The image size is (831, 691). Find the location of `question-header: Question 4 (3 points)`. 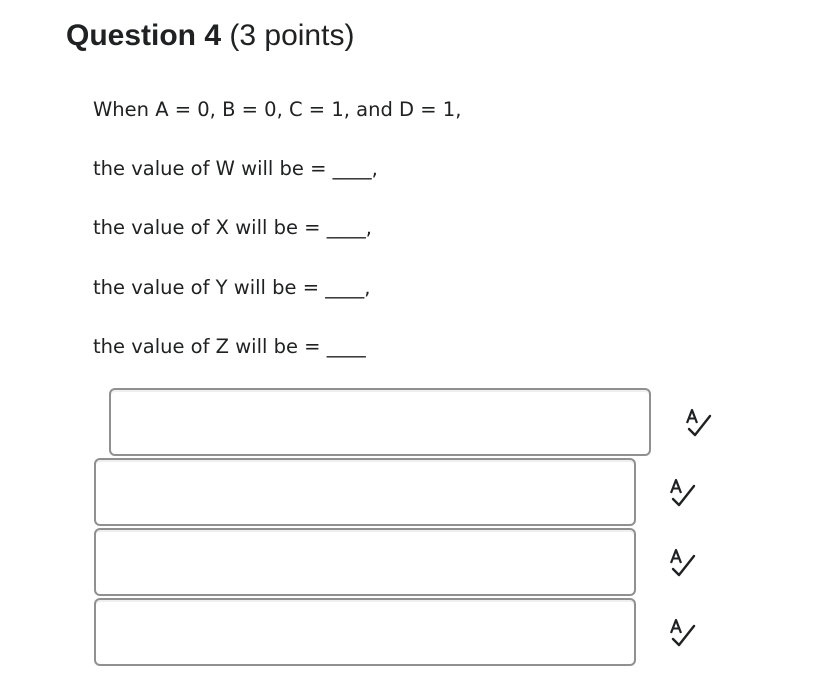

question-header: Question 4 (3 points) is located at coordinates (210, 36).